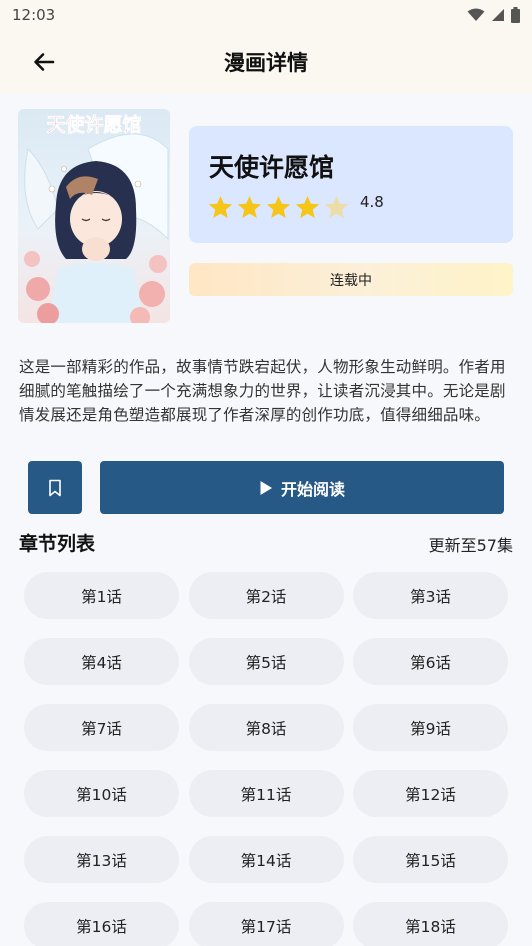 Image resolution: width=532 pixels, height=946 pixels. Describe the element at coordinates (266, 924) in the screenshot. I see `chapter-button: 第17话` at that location.